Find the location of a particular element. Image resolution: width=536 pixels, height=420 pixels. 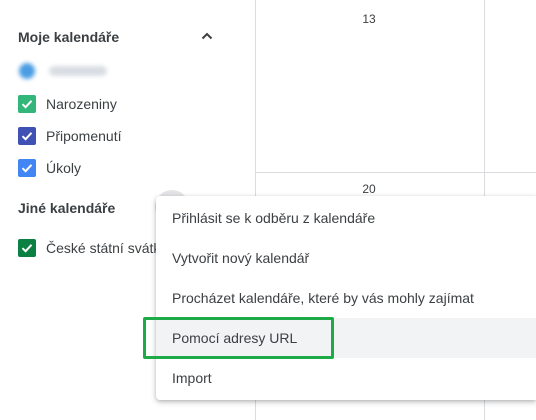

my-calendars-title: Moje kalendáře is located at coordinates (69, 37).